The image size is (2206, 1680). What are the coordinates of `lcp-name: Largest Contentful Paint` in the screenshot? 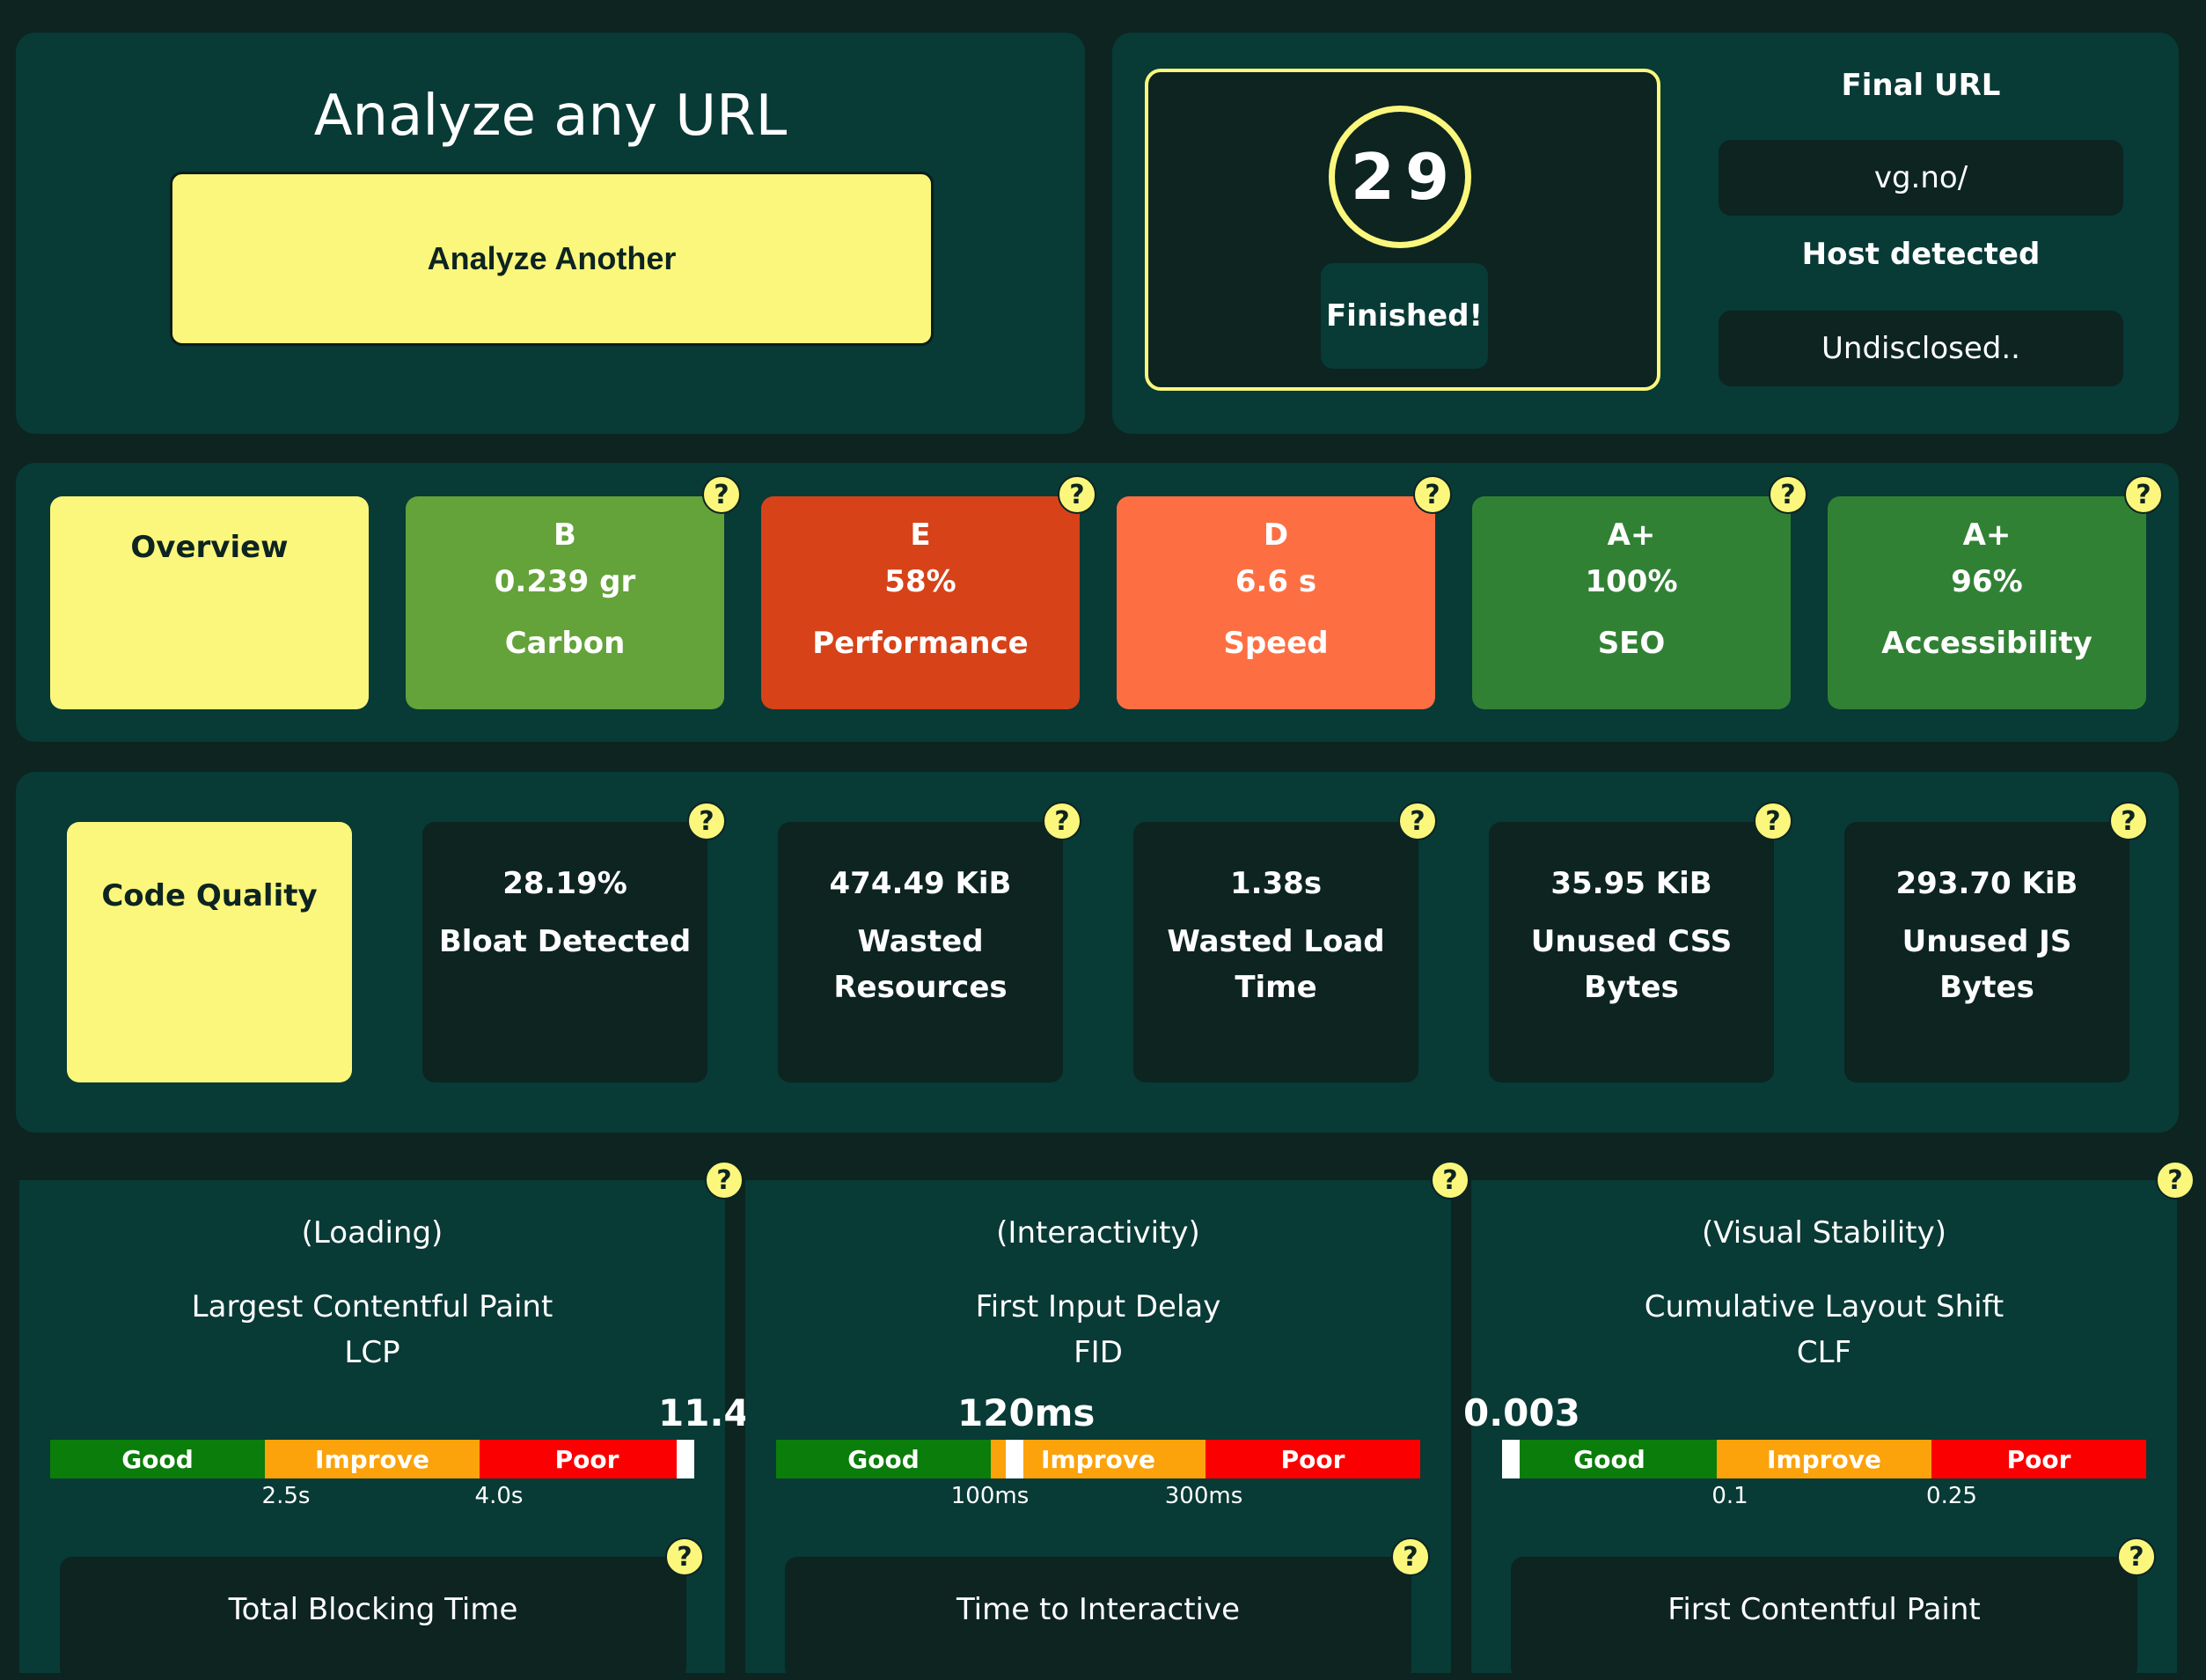 It's located at (372, 1306).